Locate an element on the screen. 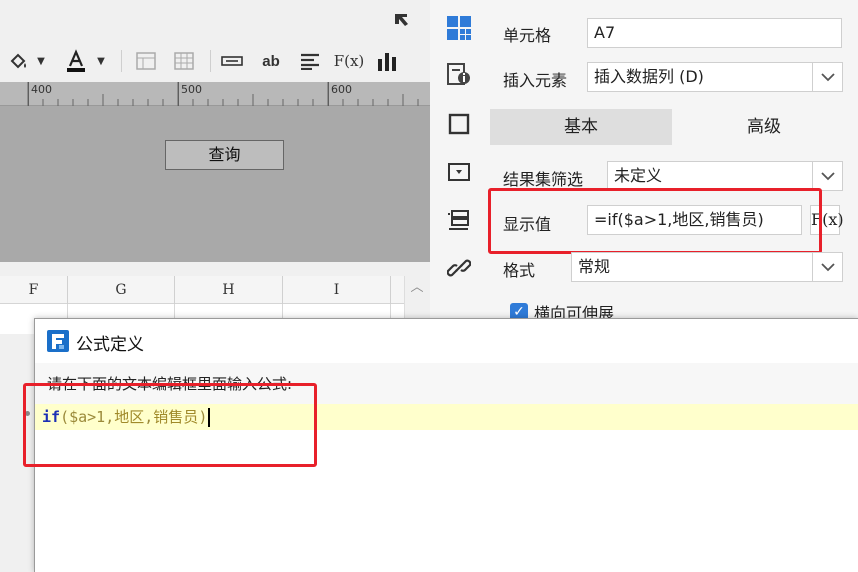 The width and height of the screenshot is (858, 572). dialog-titlebar is located at coordinates (446, 341).